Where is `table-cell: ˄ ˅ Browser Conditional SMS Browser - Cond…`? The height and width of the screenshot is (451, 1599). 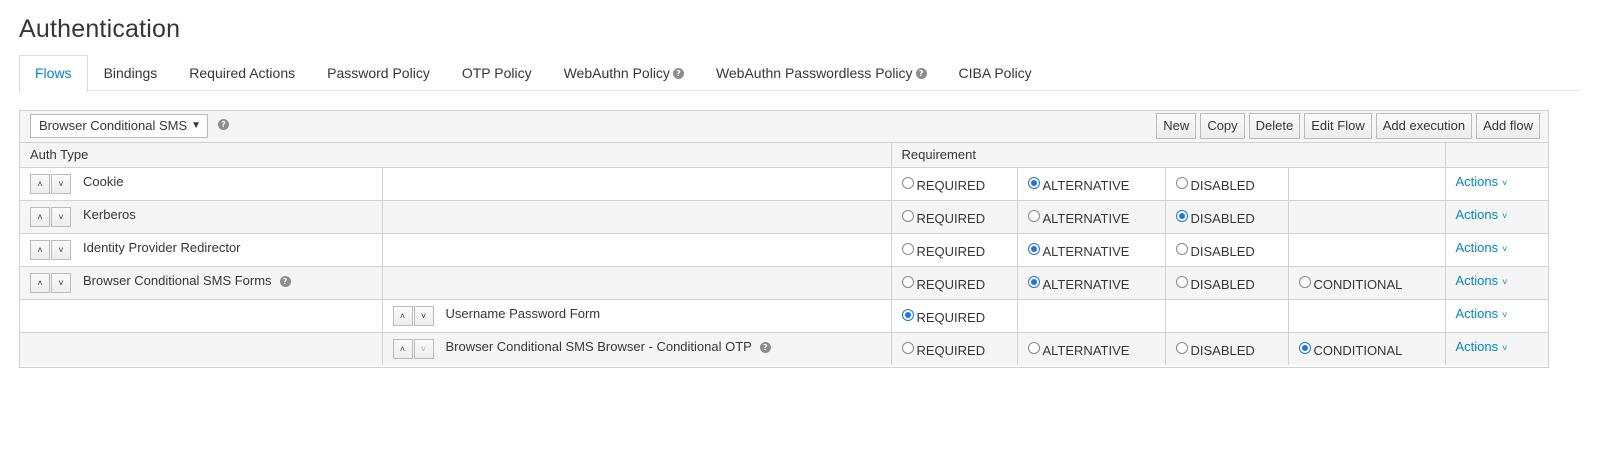
table-cell: ˄ ˅ Browser Conditional SMS Browser - Cond… is located at coordinates (636, 348).